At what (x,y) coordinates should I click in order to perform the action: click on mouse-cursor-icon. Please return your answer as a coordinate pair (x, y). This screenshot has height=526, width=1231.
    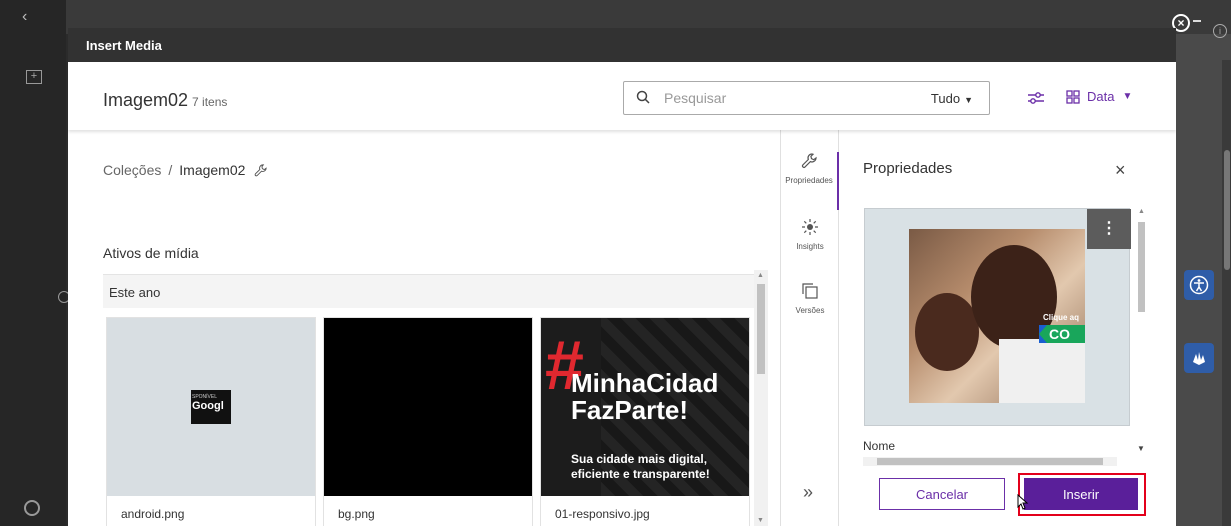
    Looking at the image, I should click on (1023, 502).